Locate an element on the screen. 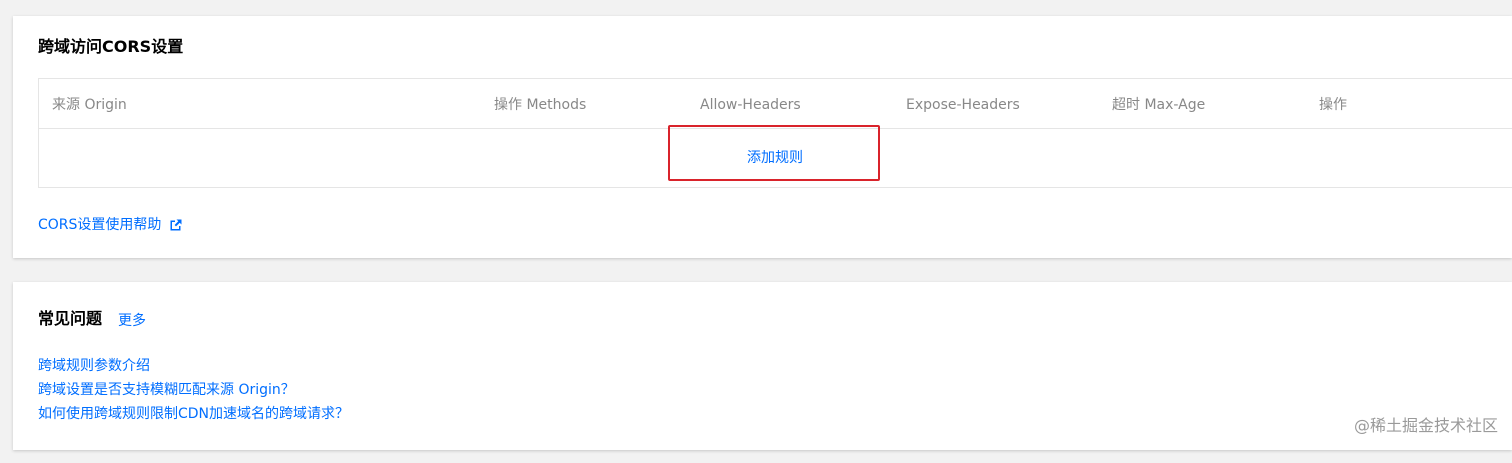 This screenshot has height=463, width=1512. table-body: 添加规则 is located at coordinates (775, 156).